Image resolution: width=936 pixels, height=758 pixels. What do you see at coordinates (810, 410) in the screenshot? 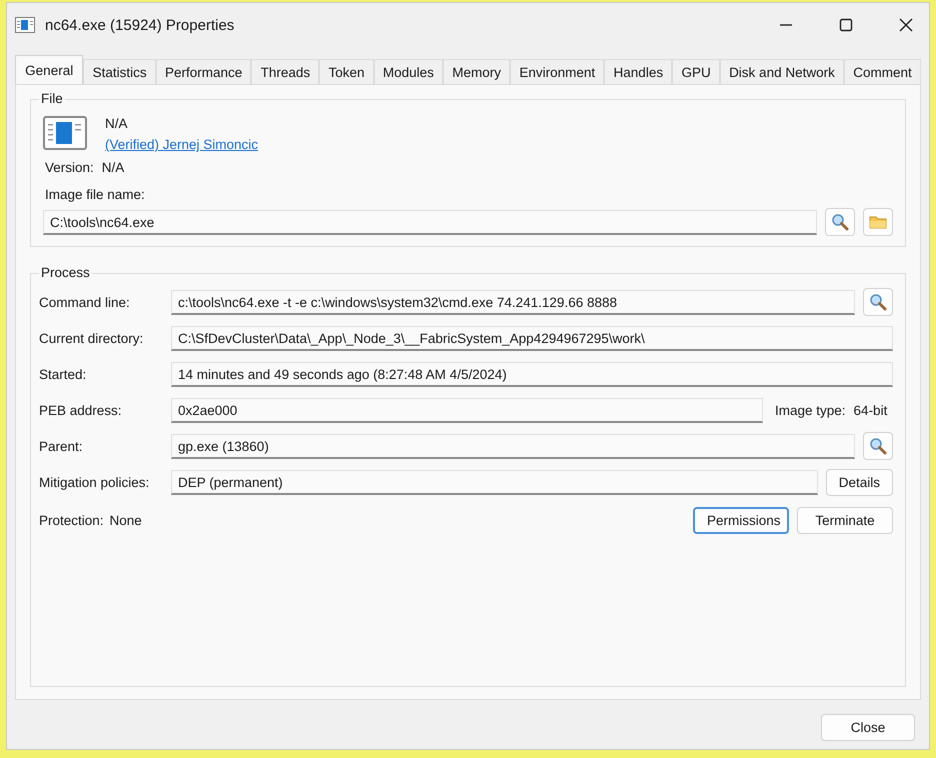
I see `image-type-label: Image type:` at bounding box center [810, 410].